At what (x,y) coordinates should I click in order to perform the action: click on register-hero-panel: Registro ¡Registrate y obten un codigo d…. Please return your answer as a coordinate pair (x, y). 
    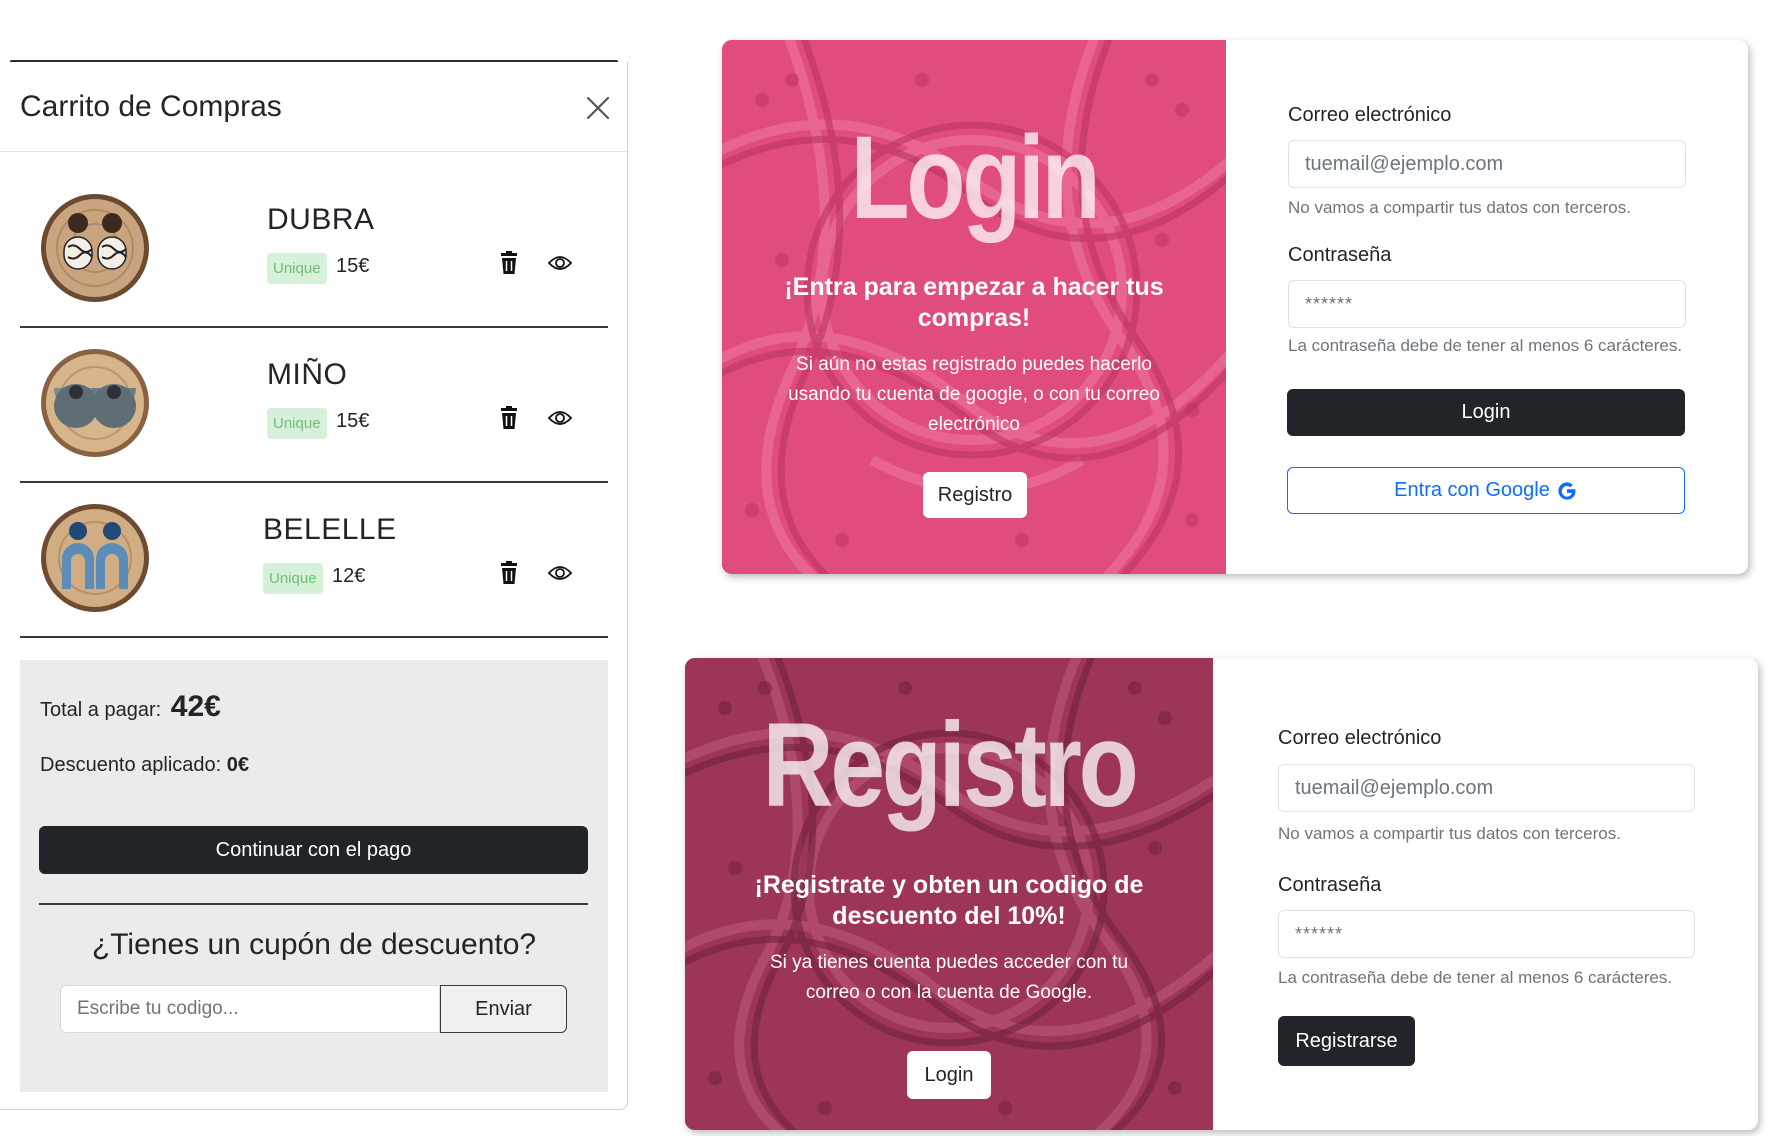
    Looking at the image, I should click on (949, 894).